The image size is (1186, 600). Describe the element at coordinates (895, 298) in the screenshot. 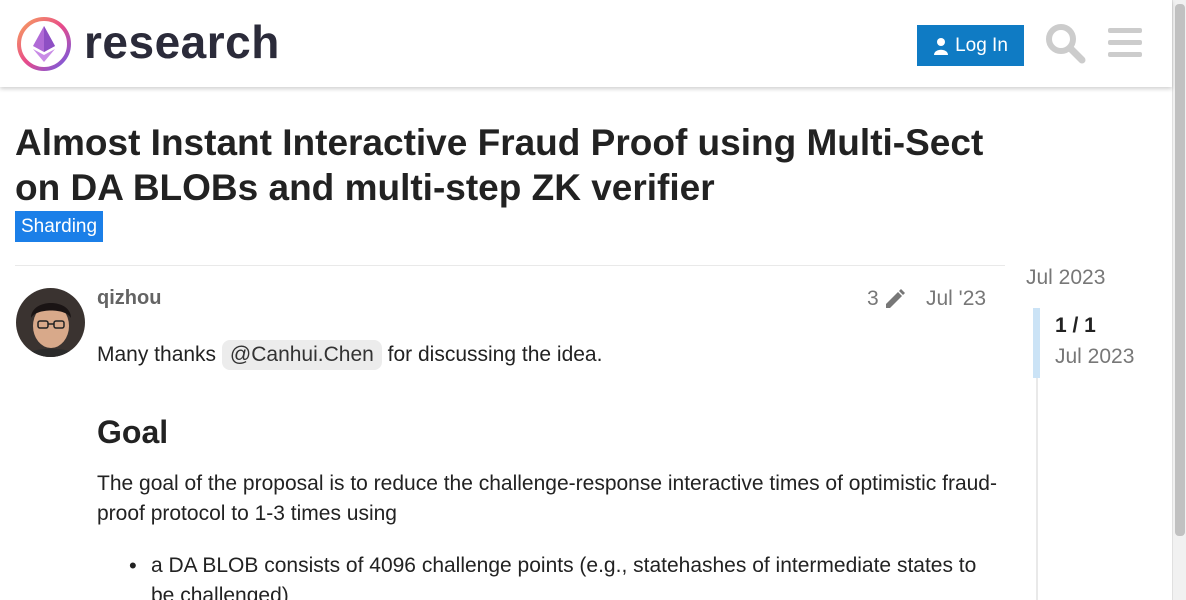

I see `pencil-icon` at that location.